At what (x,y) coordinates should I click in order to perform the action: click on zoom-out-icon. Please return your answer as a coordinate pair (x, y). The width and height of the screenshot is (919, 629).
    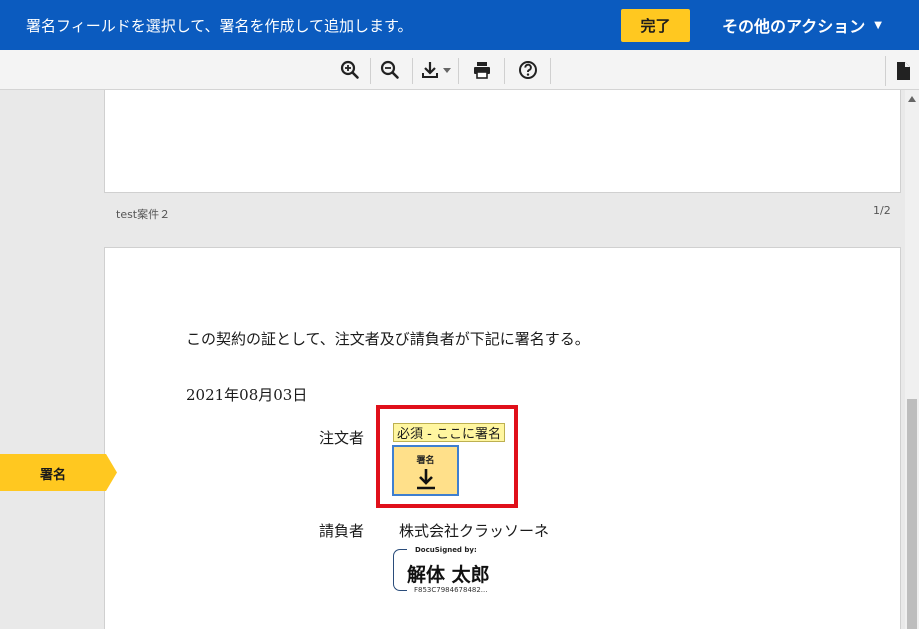
    Looking at the image, I should click on (389, 69).